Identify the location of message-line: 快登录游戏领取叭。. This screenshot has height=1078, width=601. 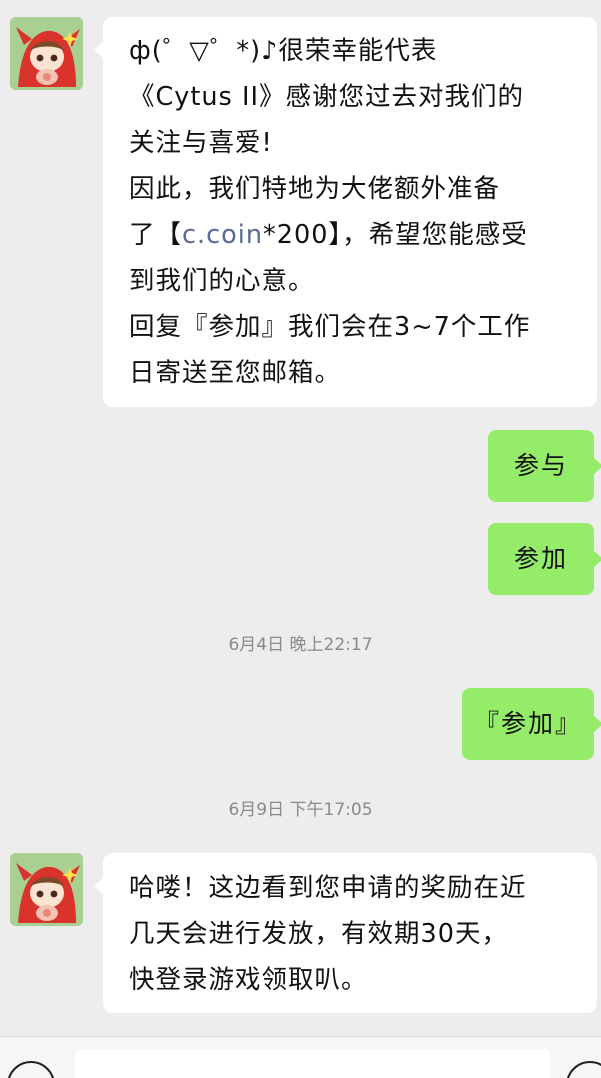
(248, 980).